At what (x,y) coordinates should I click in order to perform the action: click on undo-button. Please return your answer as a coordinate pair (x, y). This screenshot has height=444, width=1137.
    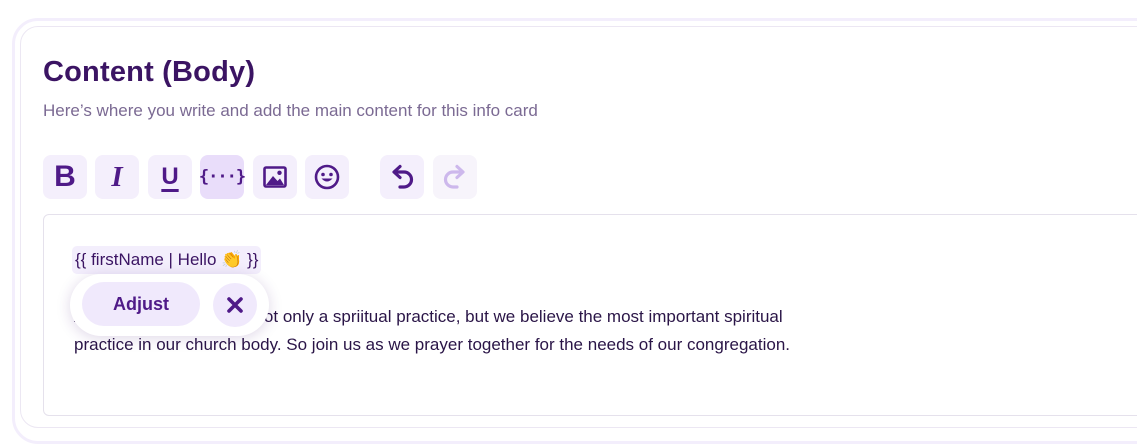
    Looking at the image, I should click on (402, 177).